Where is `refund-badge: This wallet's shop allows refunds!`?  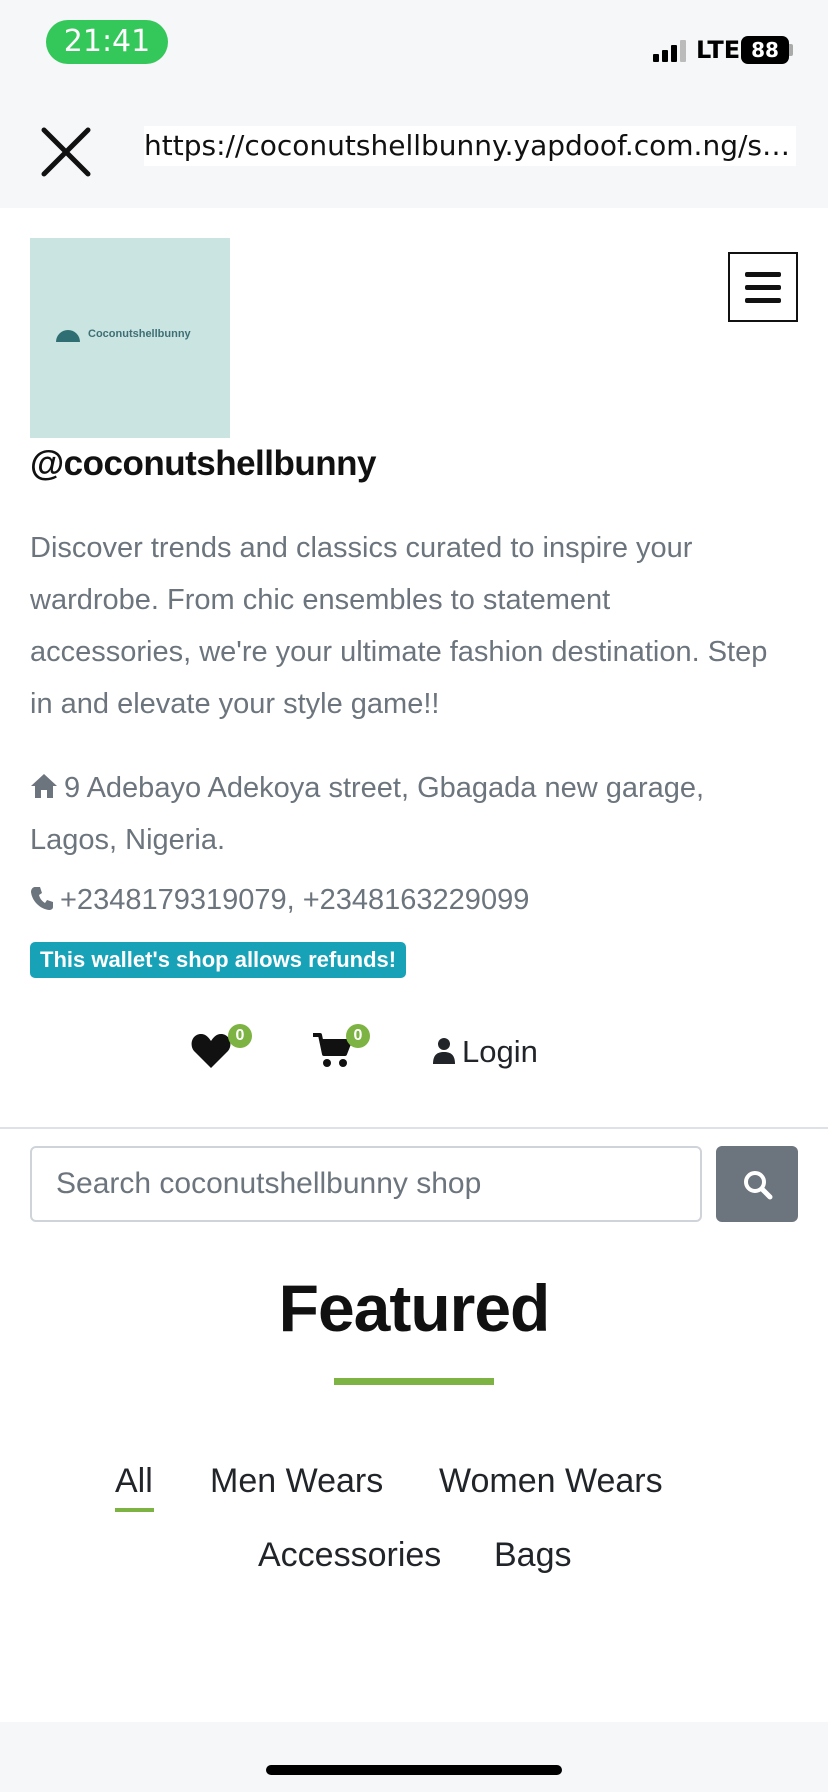
refund-badge: This wallet's shop allows refunds! is located at coordinates (218, 960).